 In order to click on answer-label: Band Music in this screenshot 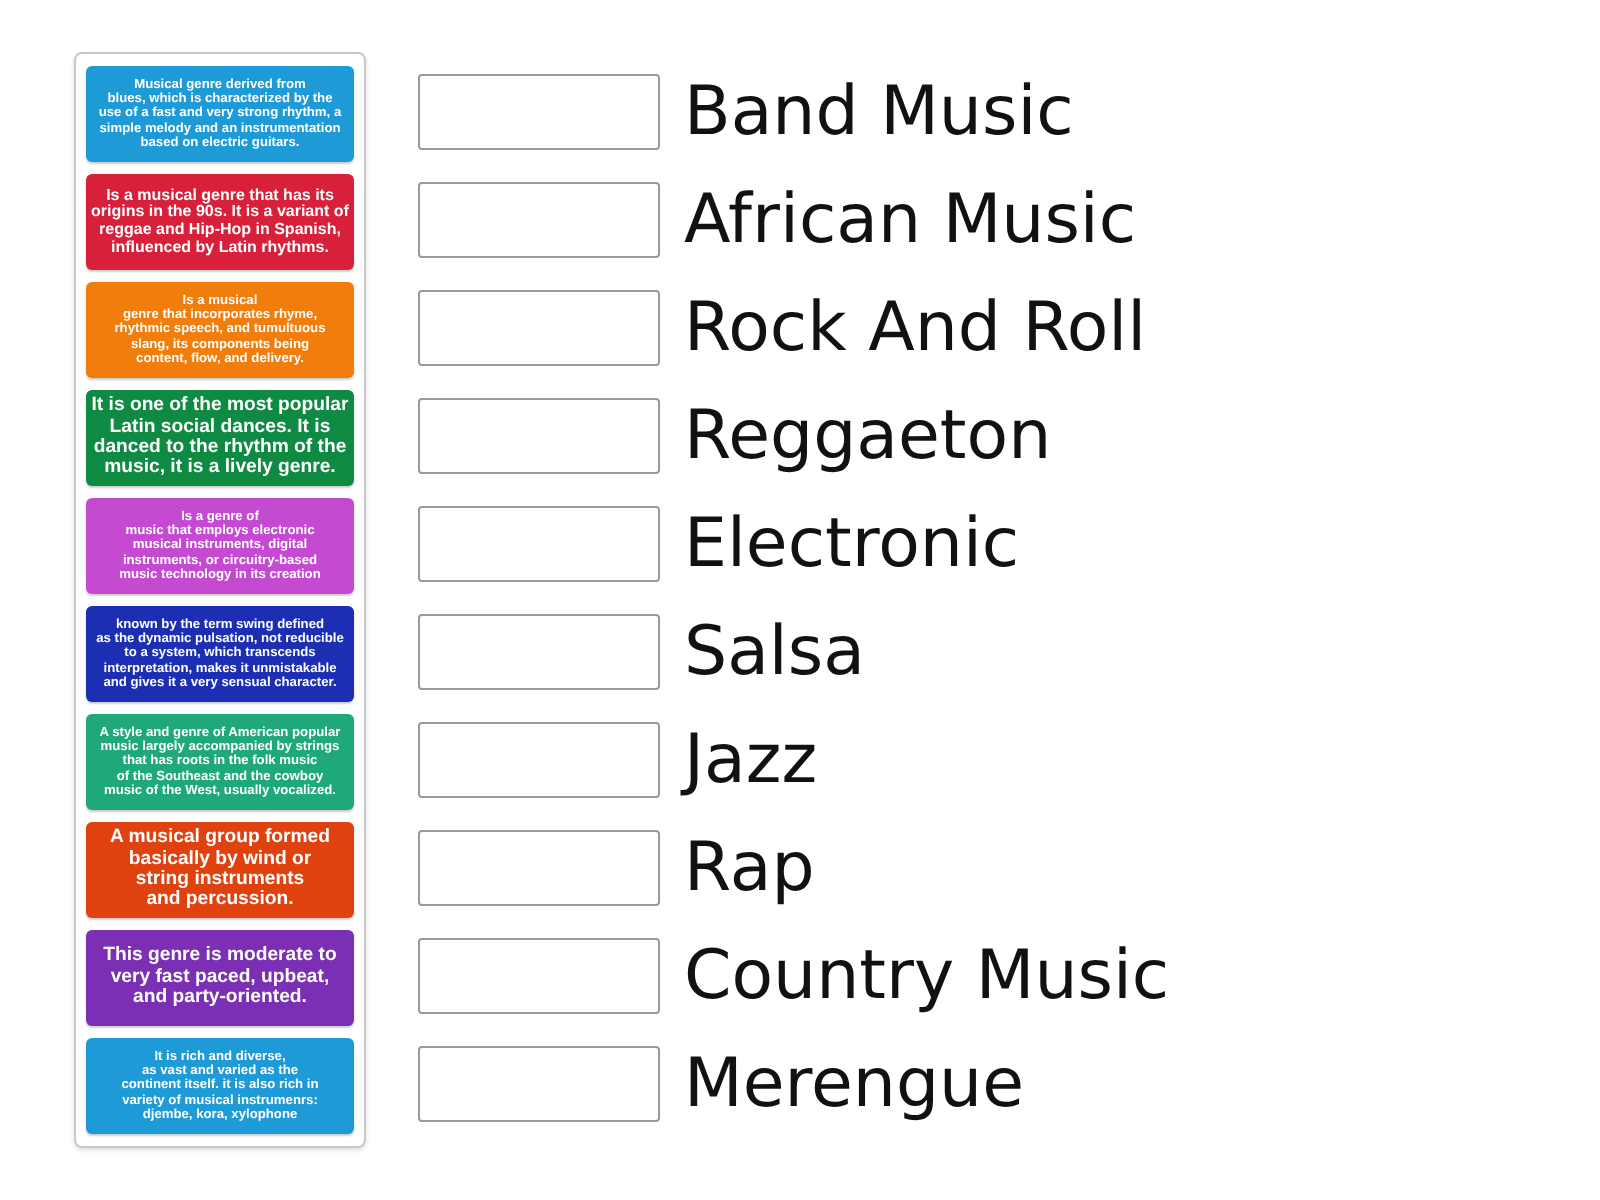, I will do `click(879, 112)`.